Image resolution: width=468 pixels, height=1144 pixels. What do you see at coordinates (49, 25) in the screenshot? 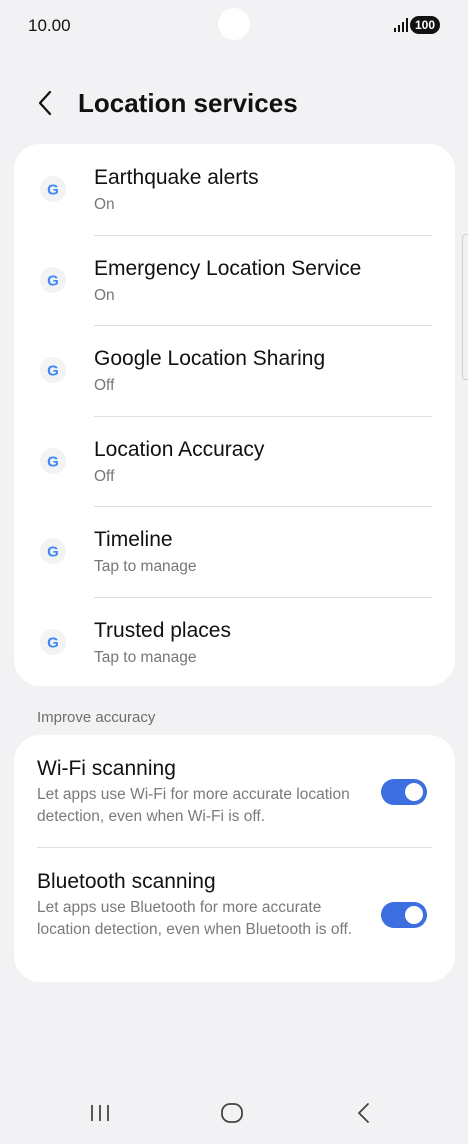
I see `status-time: 10.00` at bounding box center [49, 25].